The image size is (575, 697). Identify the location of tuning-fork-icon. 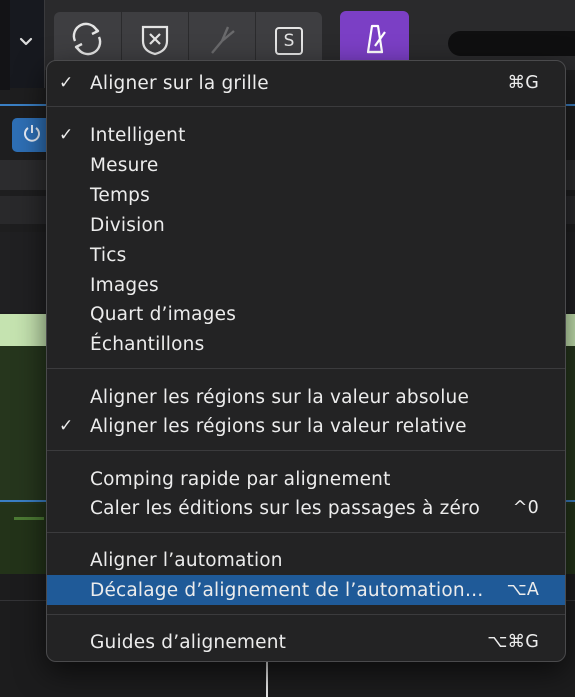
(222, 41).